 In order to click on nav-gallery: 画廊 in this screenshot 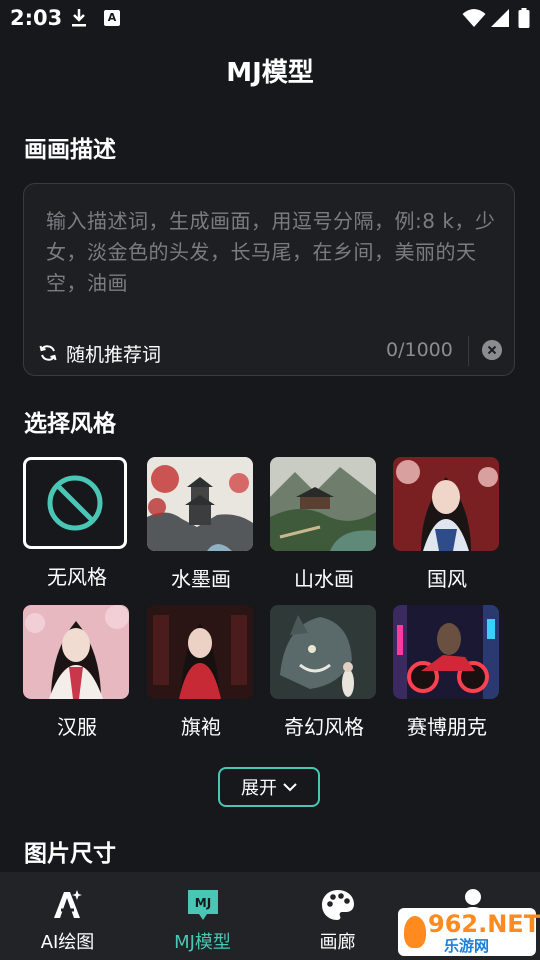, I will do `click(337, 916)`.